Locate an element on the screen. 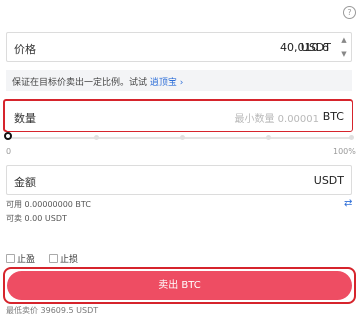 This screenshot has height=323, width=360. amount-label: 金额 is located at coordinates (25, 182).